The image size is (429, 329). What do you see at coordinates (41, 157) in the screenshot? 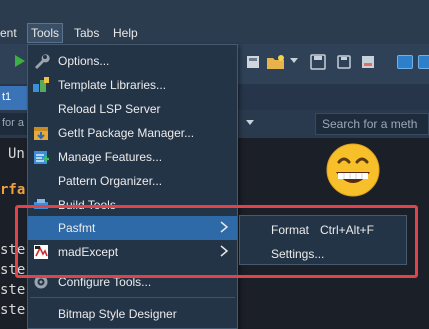
I see `manage-features-icon` at bounding box center [41, 157].